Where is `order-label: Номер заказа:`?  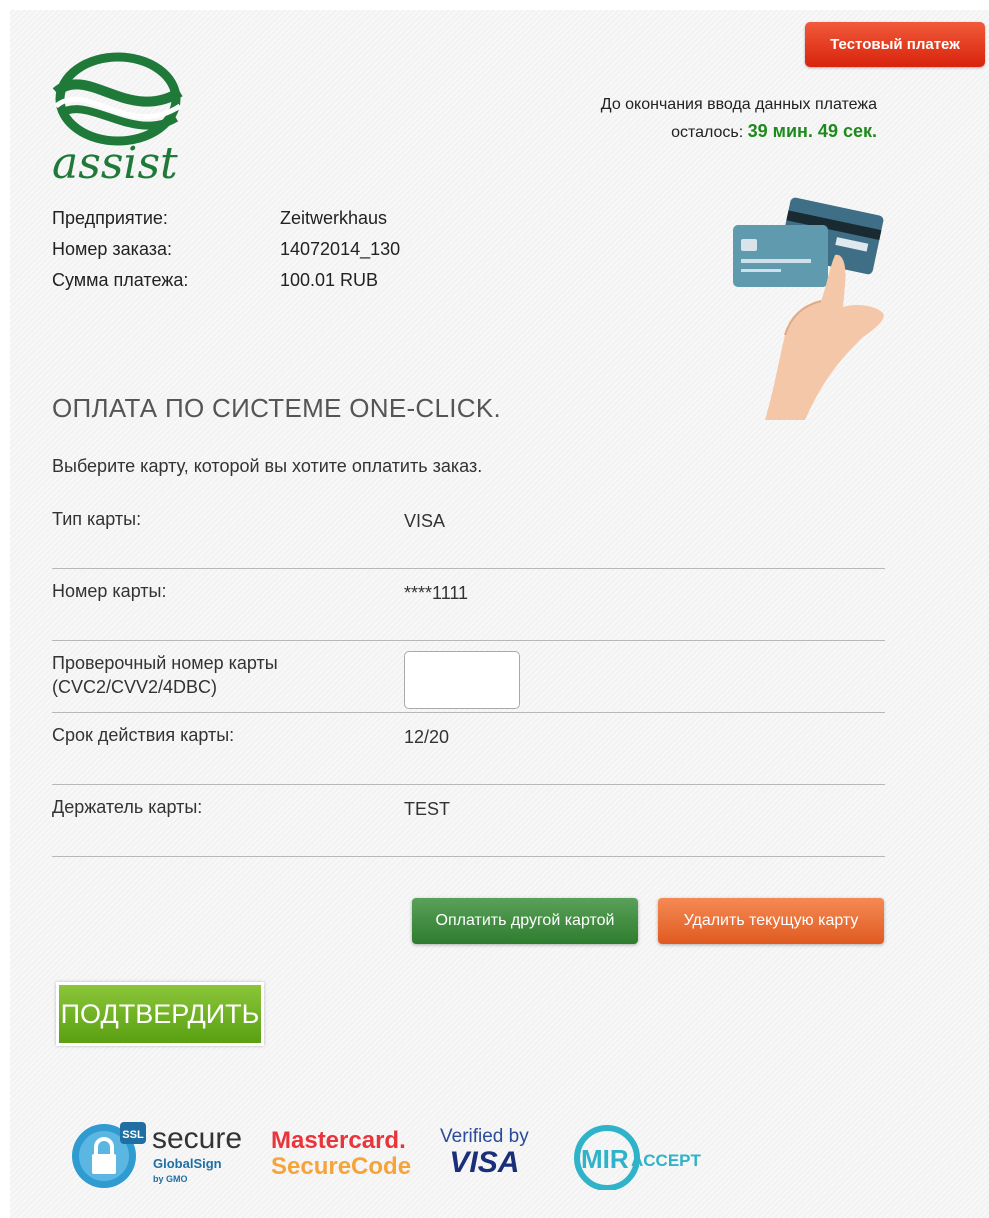
order-label: Номер заказа: is located at coordinates (112, 249).